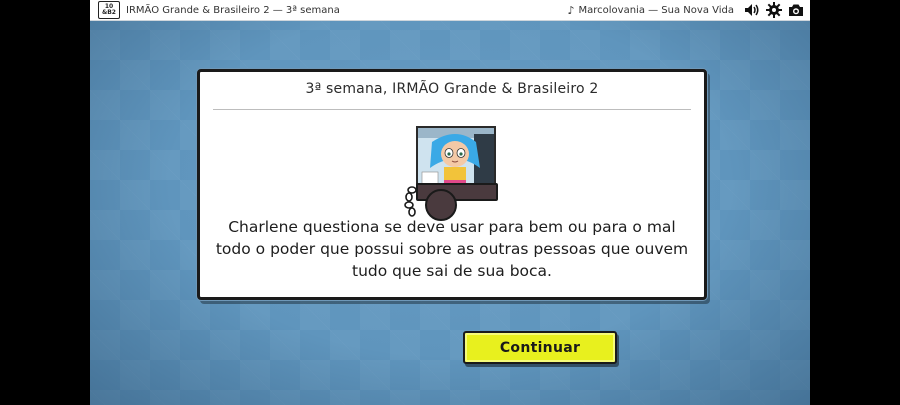 The height and width of the screenshot is (405, 900). Describe the element at coordinates (233, 10) in the screenshot. I see `window-title: IRMÃO Grande & Brasileiro 2 — 3ª semana` at that location.